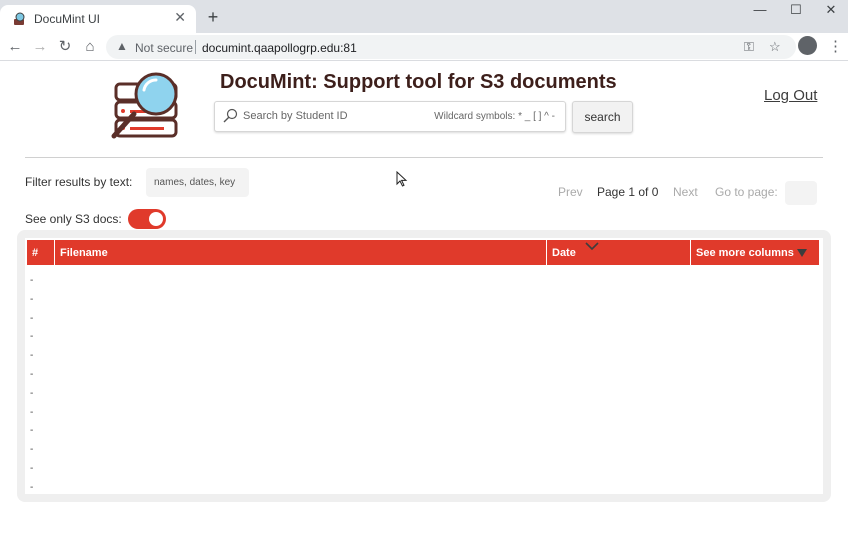 This screenshot has height=538, width=848. I want to click on home-icon: ⌂, so click(90, 47).